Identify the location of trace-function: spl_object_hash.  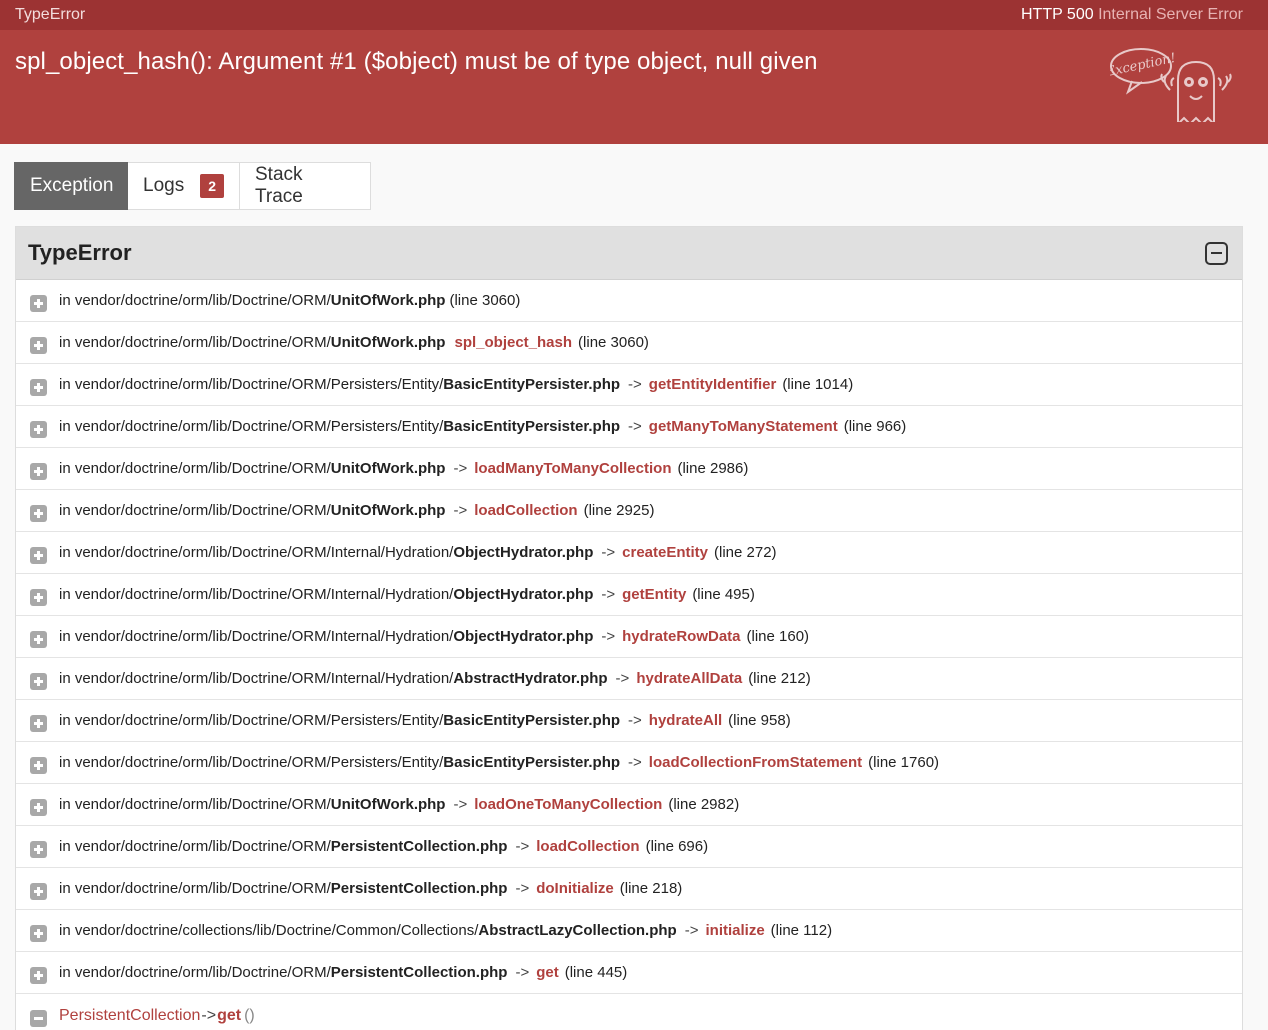
(513, 342).